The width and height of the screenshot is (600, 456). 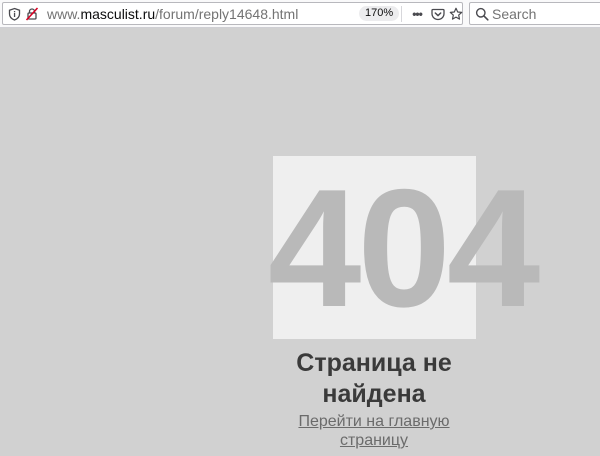 I want to click on zoom-level-button: 170%, so click(x=379, y=13).